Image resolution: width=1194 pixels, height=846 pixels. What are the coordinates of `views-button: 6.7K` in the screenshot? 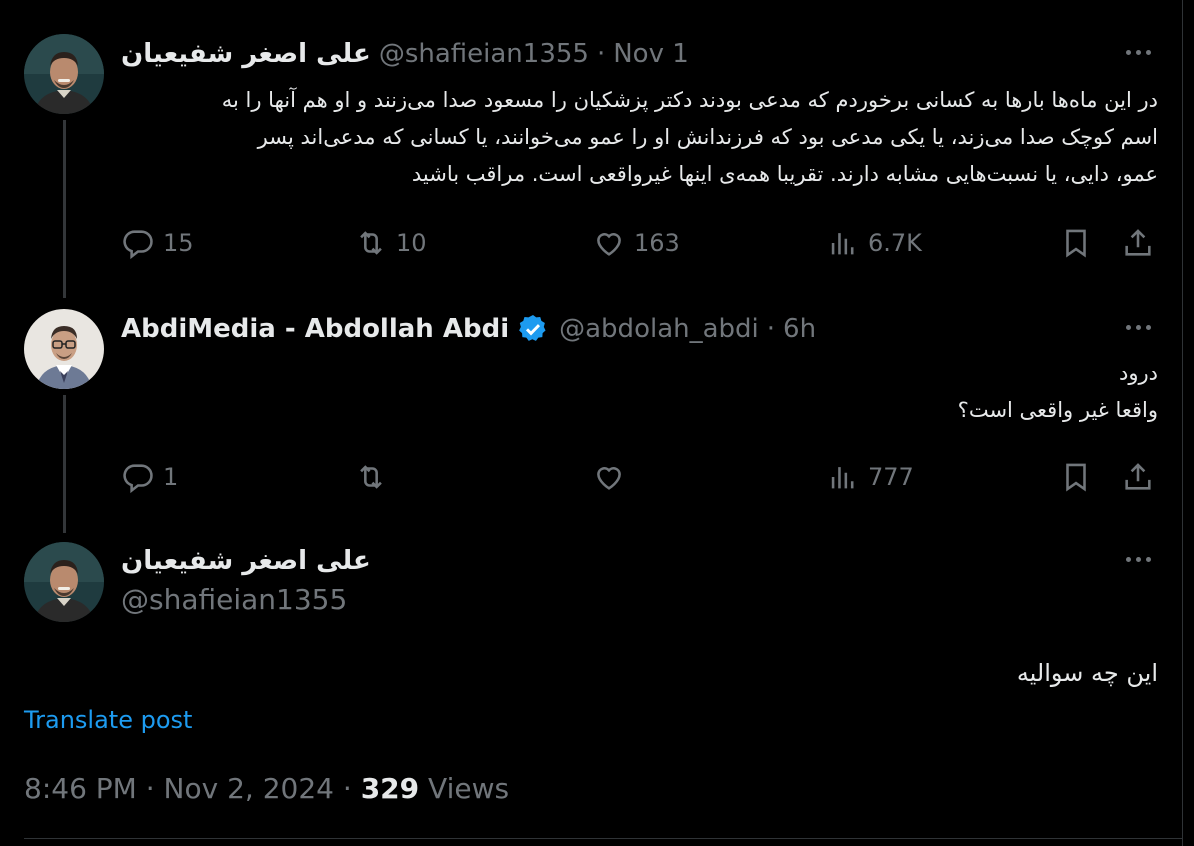 It's located at (874, 243).